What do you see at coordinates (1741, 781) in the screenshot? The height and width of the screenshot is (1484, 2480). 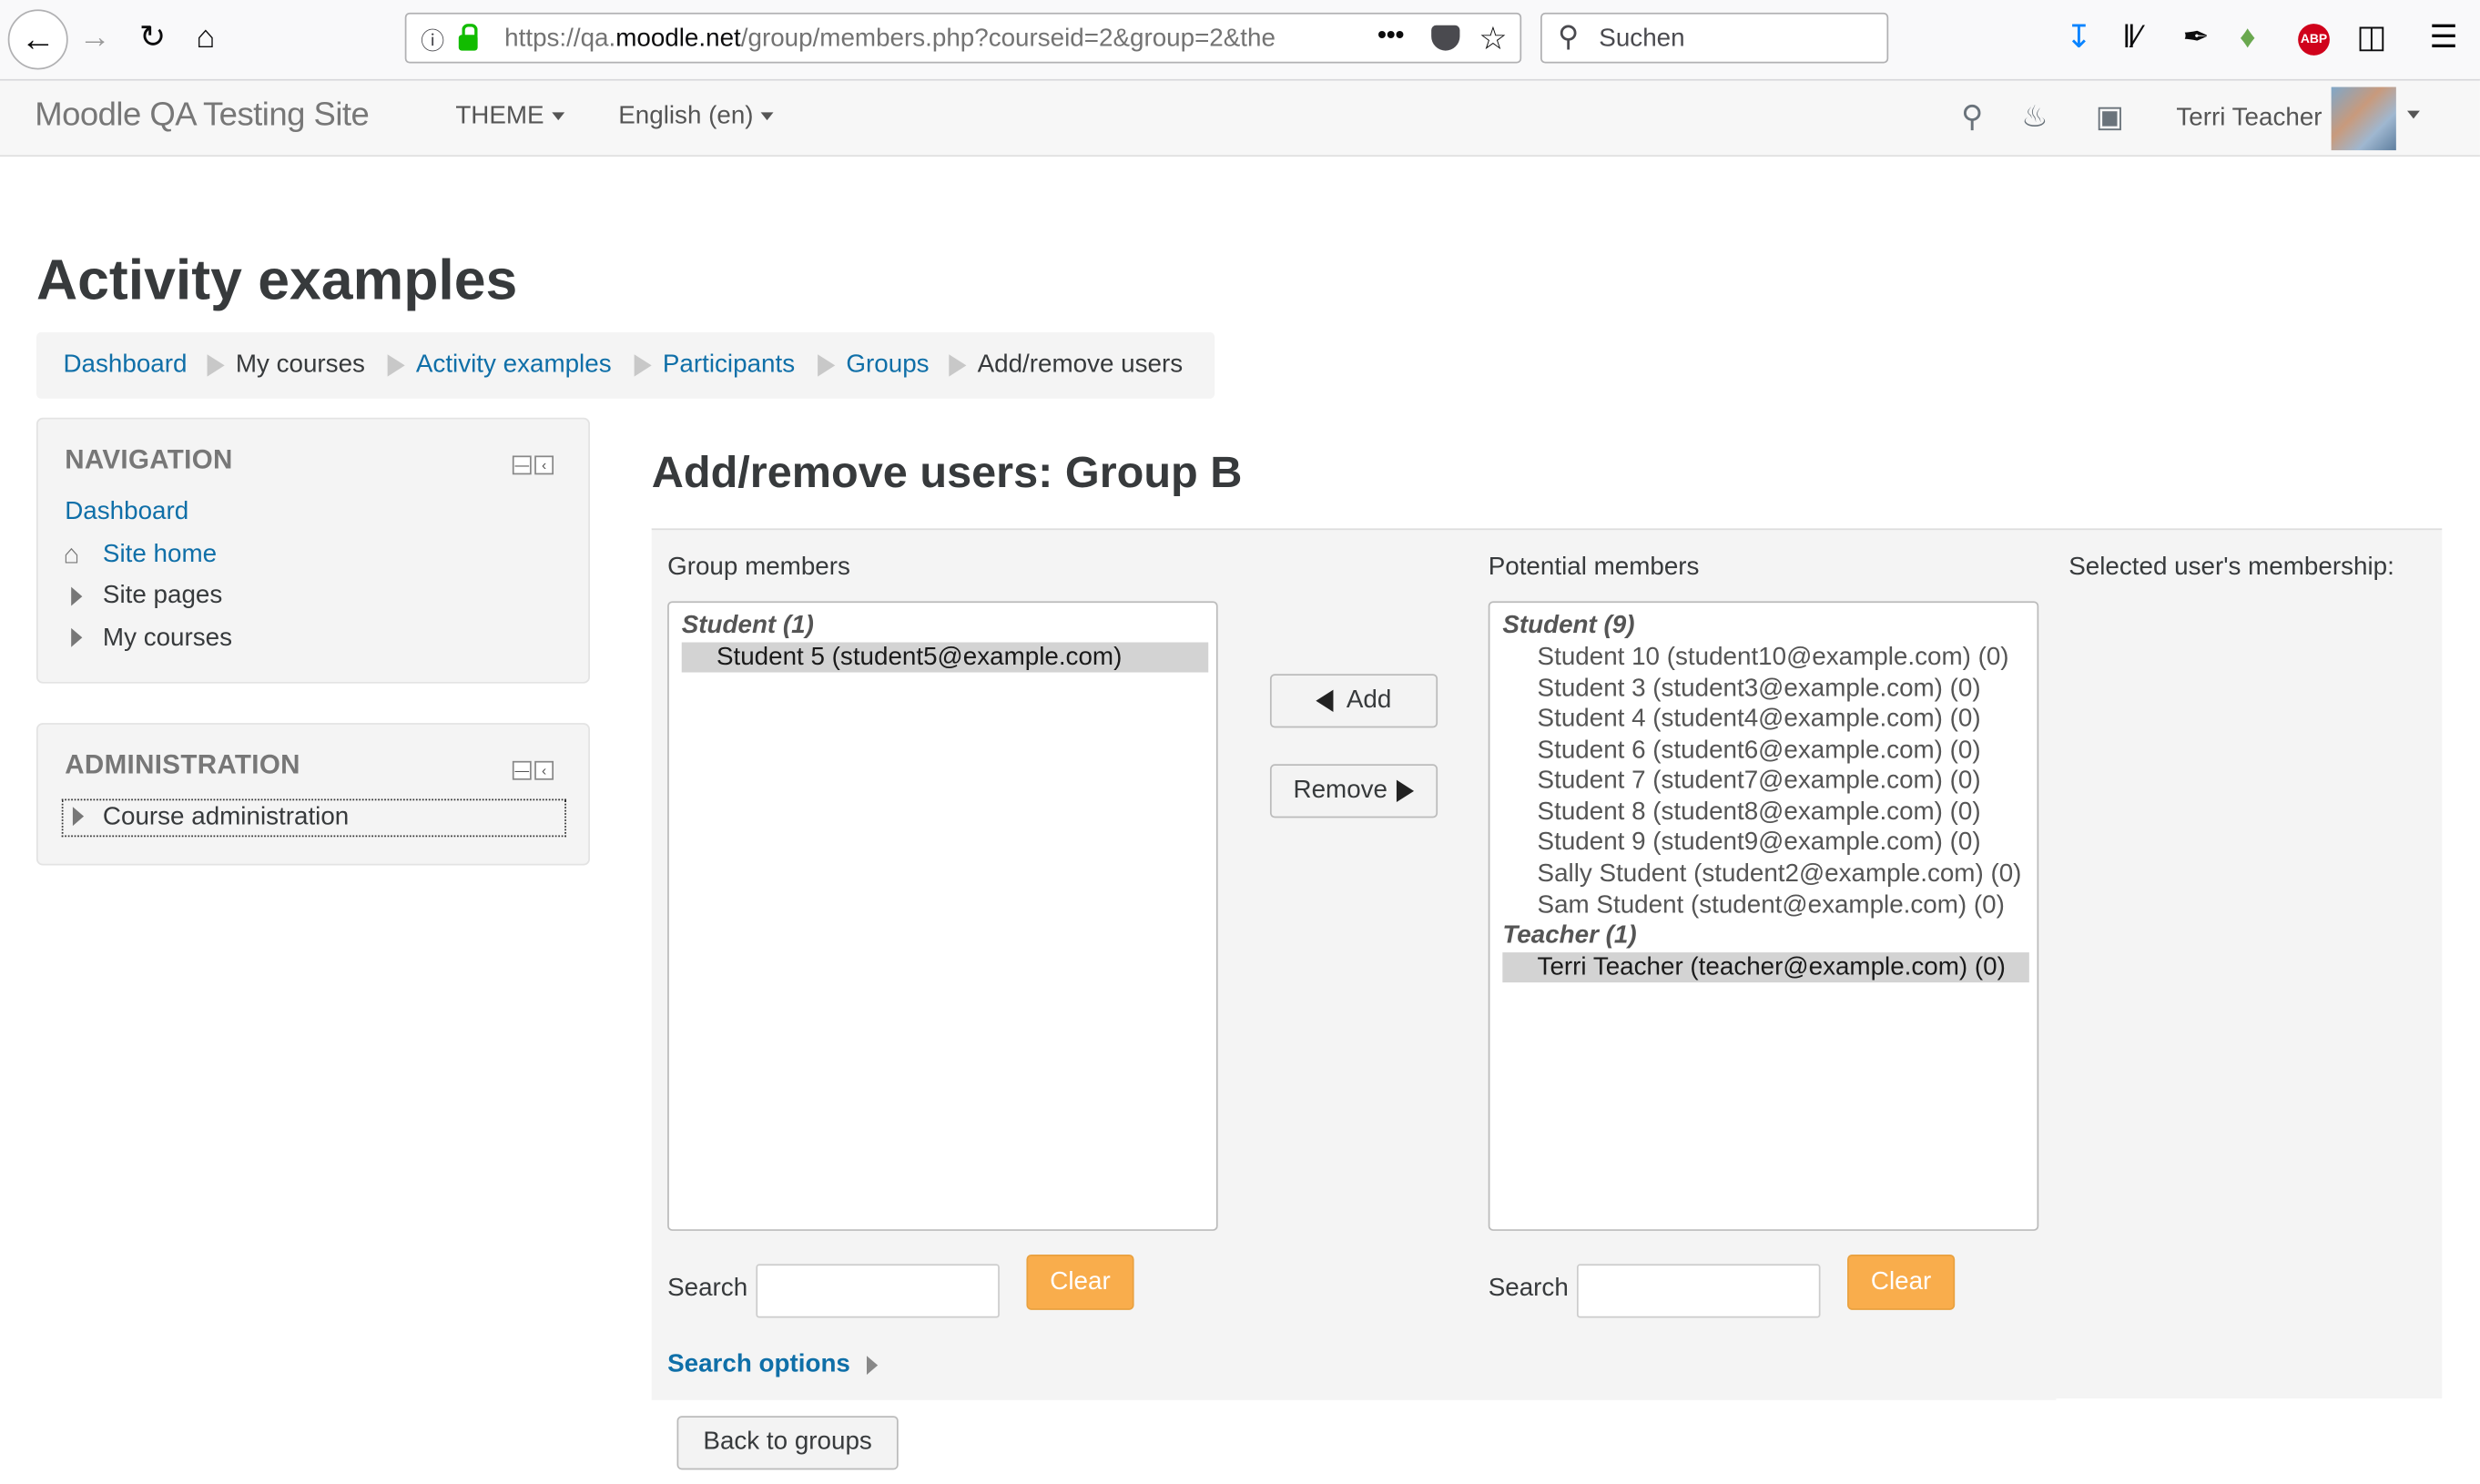 I see `list-item: Student 7 (student7@example.com) (0)` at bounding box center [1741, 781].